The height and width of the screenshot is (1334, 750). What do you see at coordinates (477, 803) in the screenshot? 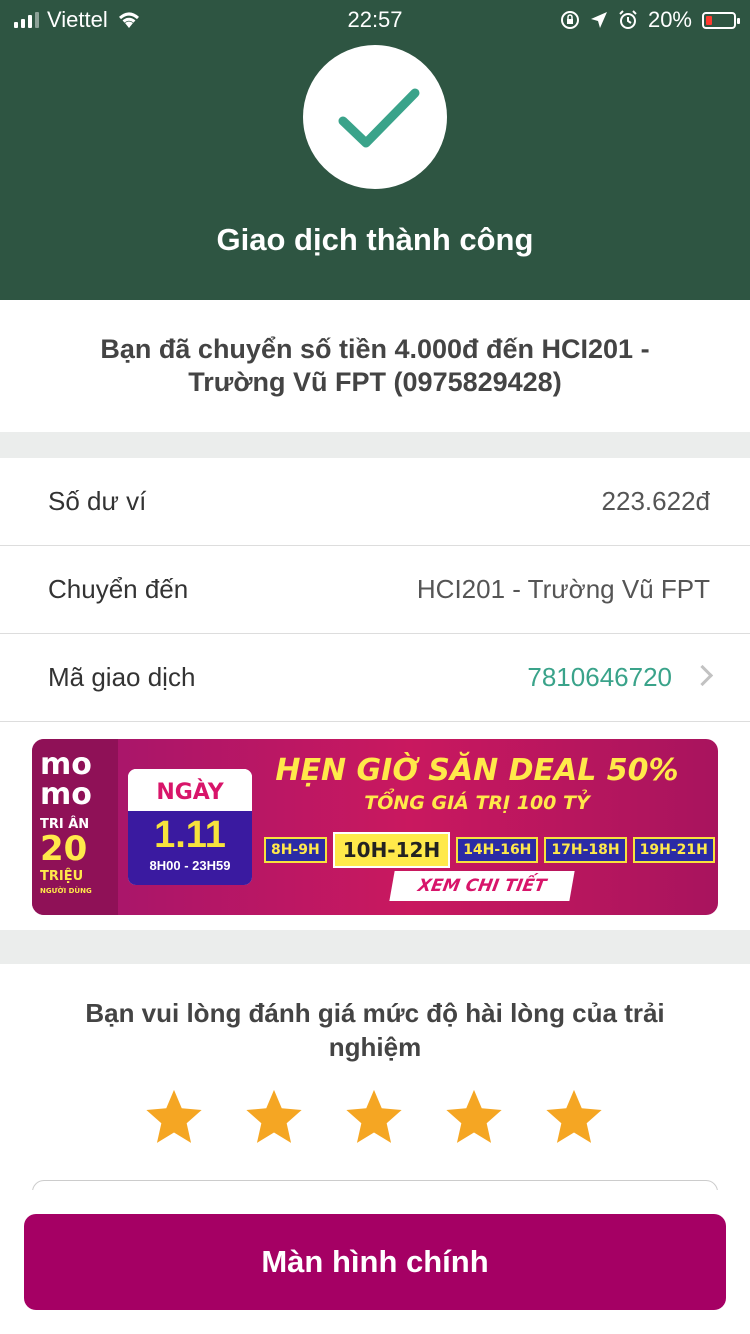
I see `deal-subtitle: TỔNG GIÁ TRỊ 100 TỶ` at bounding box center [477, 803].